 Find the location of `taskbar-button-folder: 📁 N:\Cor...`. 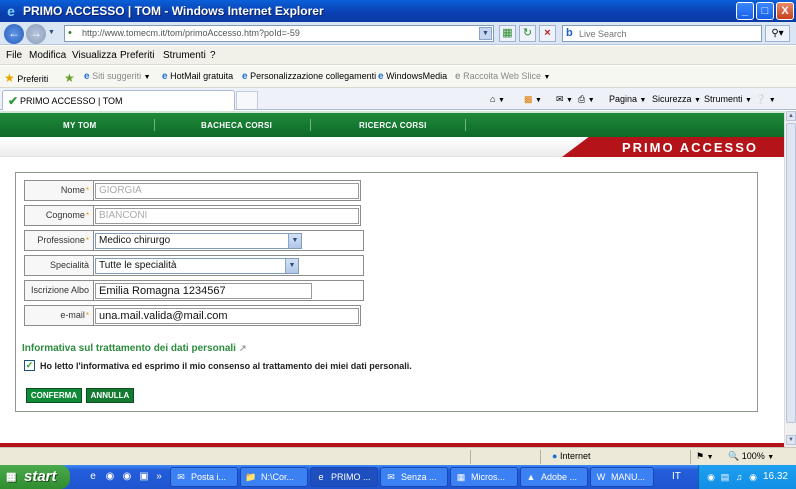

taskbar-button-folder: 📁 N:\Cor... is located at coordinates (274, 477).